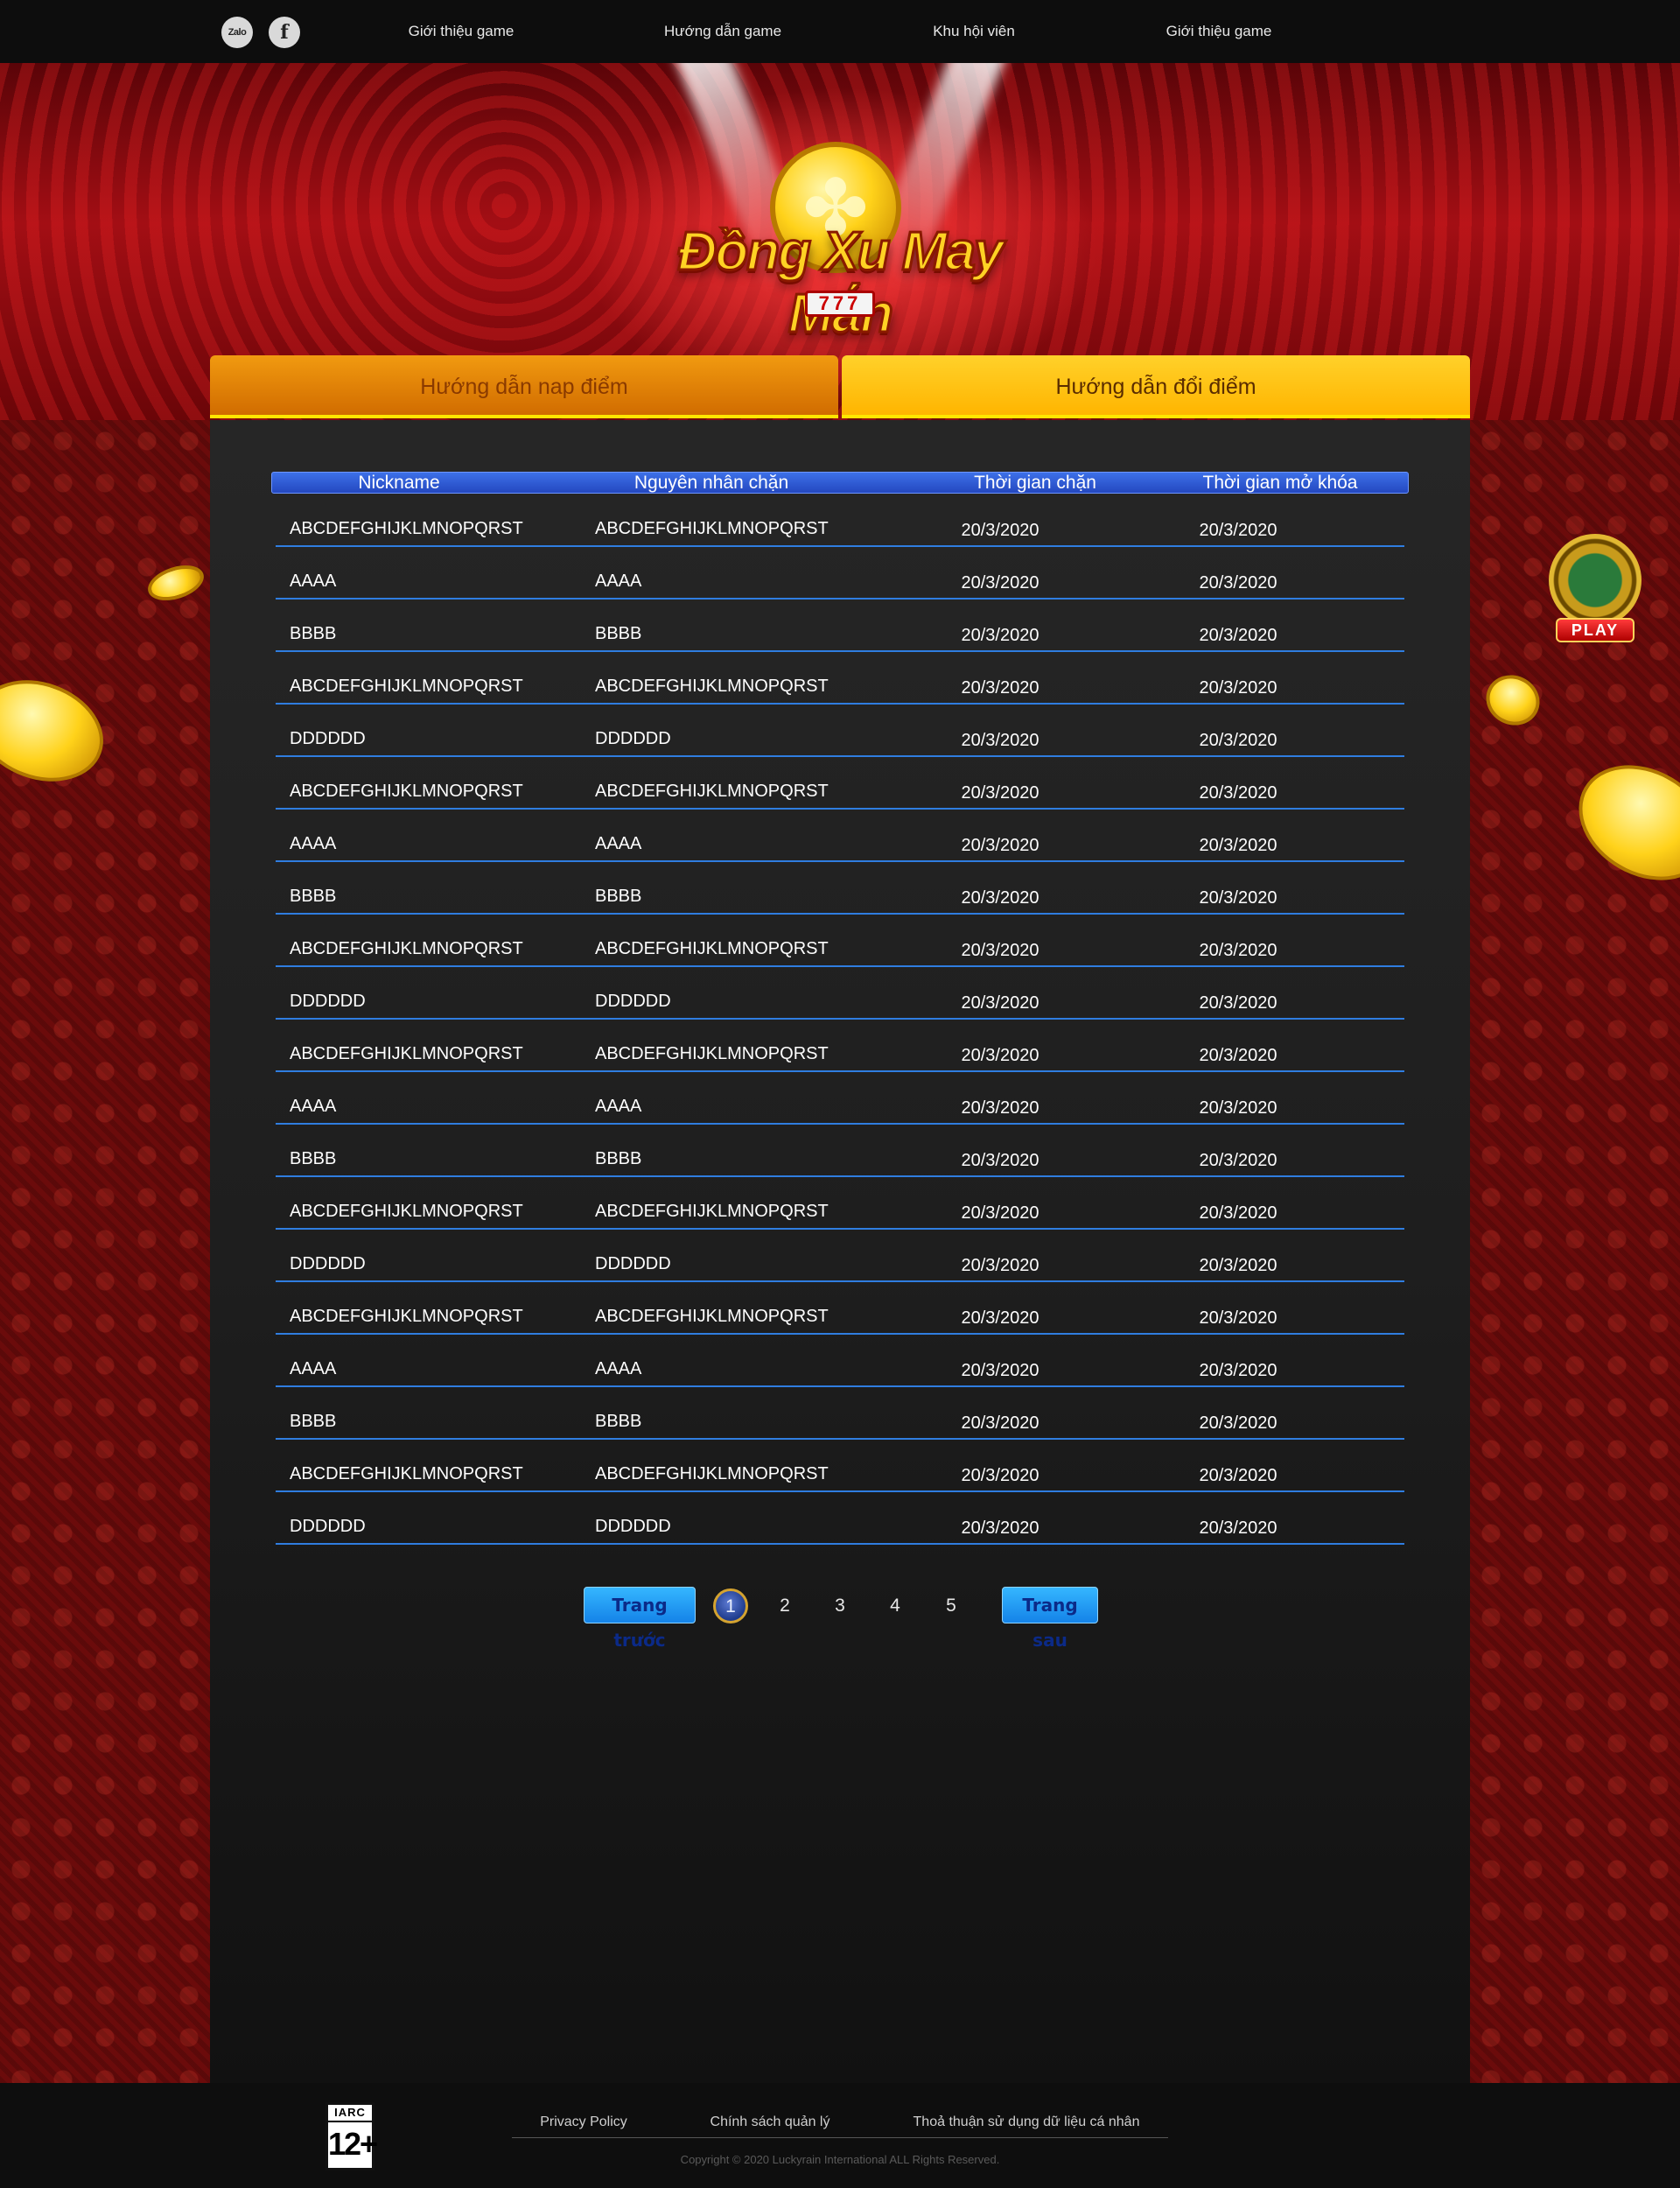 The width and height of the screenshot is (1680, 2188). Describe the element at coordinates (633, 738) in the screenshot. I see `reason-cell: DDDDDD` at that location.